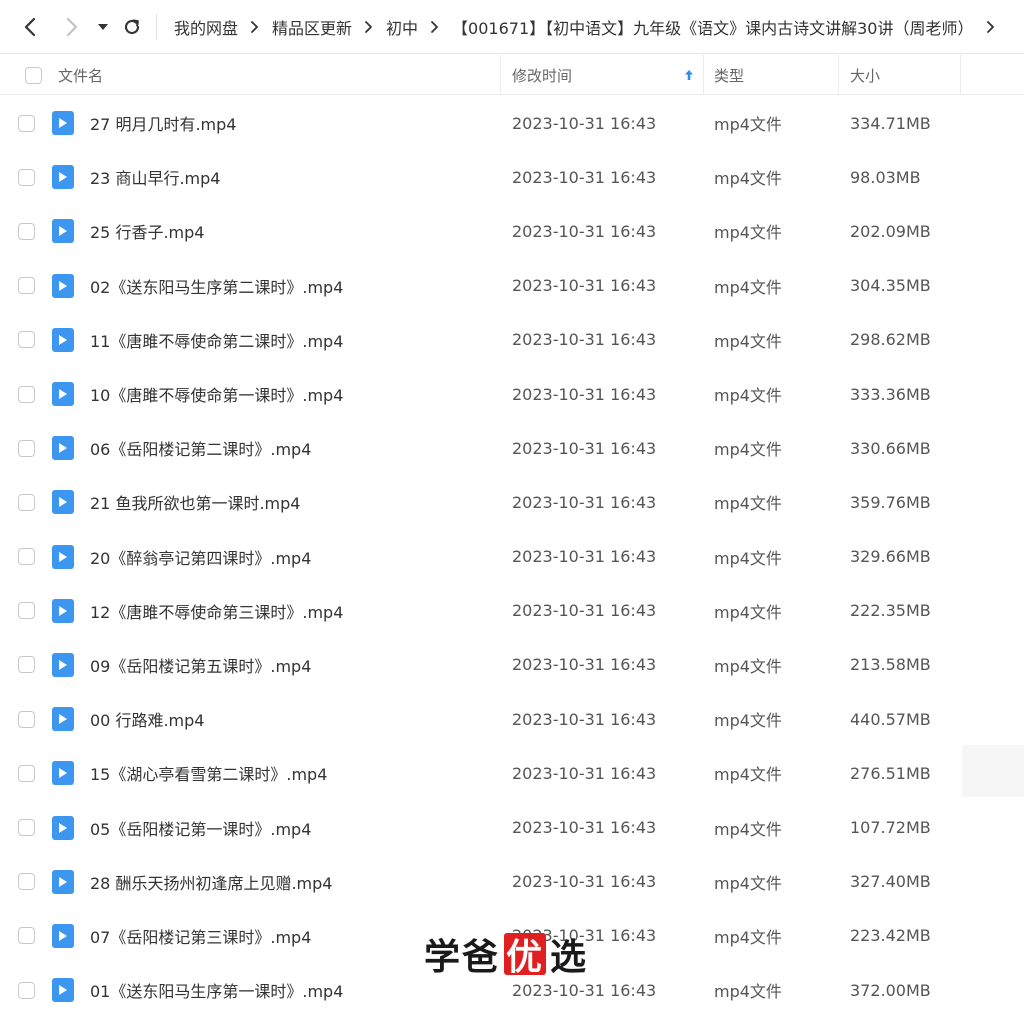 This screenshot has width=1024, height=1013. I want to click on file-name: 21 鱼我所欲也第一课时.mp4, so click(195, 502).